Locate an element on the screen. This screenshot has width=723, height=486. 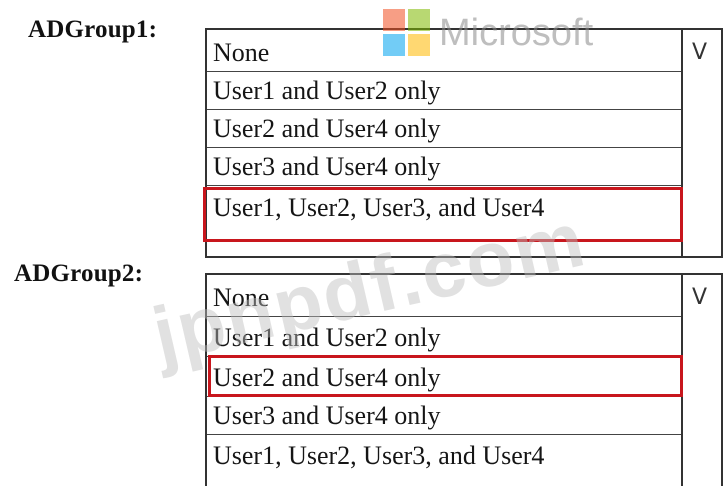
adgroup1-option-all-users: User1, User2, User3, and User4 is located at coordinates (444, 208).